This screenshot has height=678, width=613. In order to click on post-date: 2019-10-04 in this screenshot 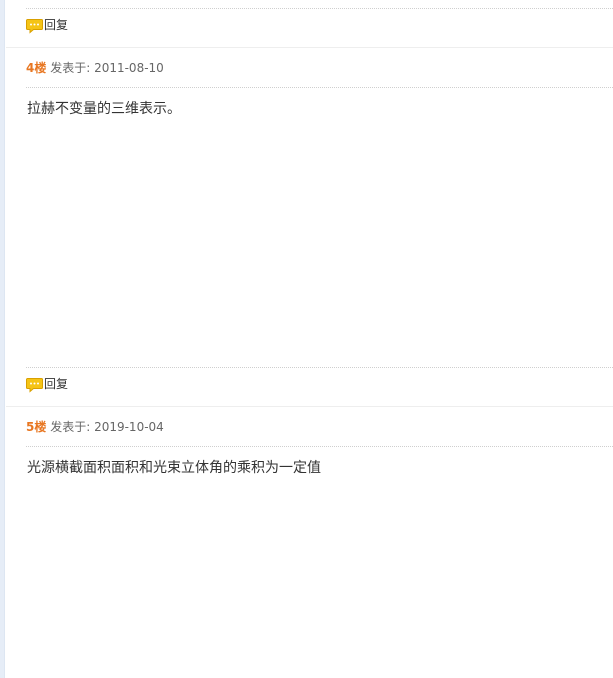, I will do `click(129, 427)`.